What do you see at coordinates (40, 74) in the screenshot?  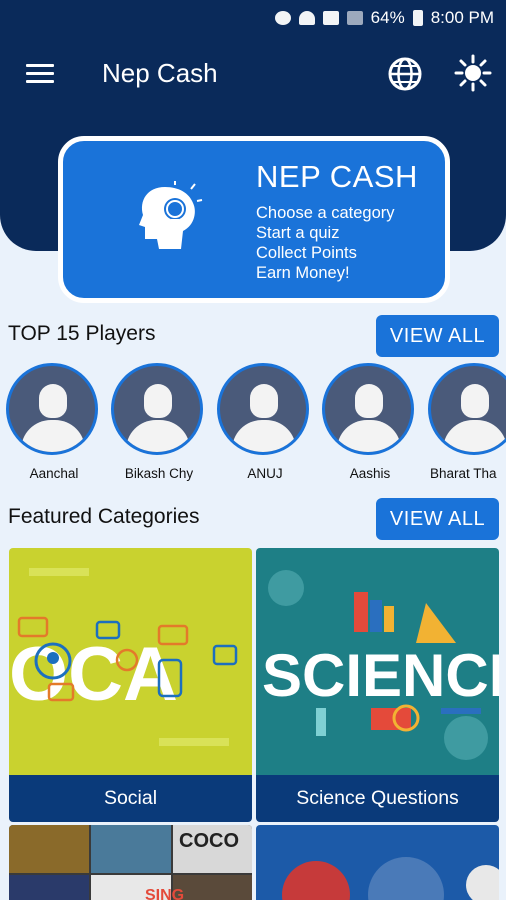 I see `hamburger-icon` at bounding box center [40, 74].